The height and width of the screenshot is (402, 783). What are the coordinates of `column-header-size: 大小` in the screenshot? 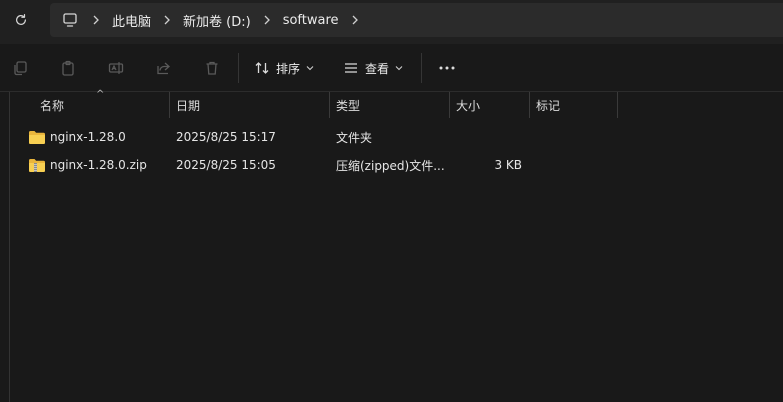 It's located at (490, 105).